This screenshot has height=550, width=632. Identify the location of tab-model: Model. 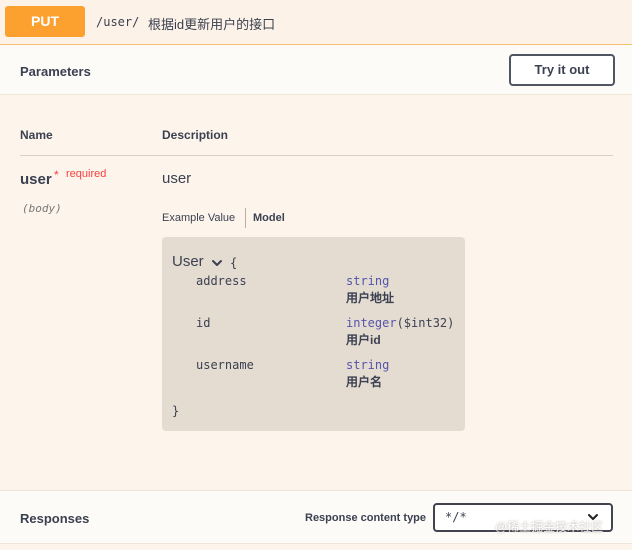
(269, 218).